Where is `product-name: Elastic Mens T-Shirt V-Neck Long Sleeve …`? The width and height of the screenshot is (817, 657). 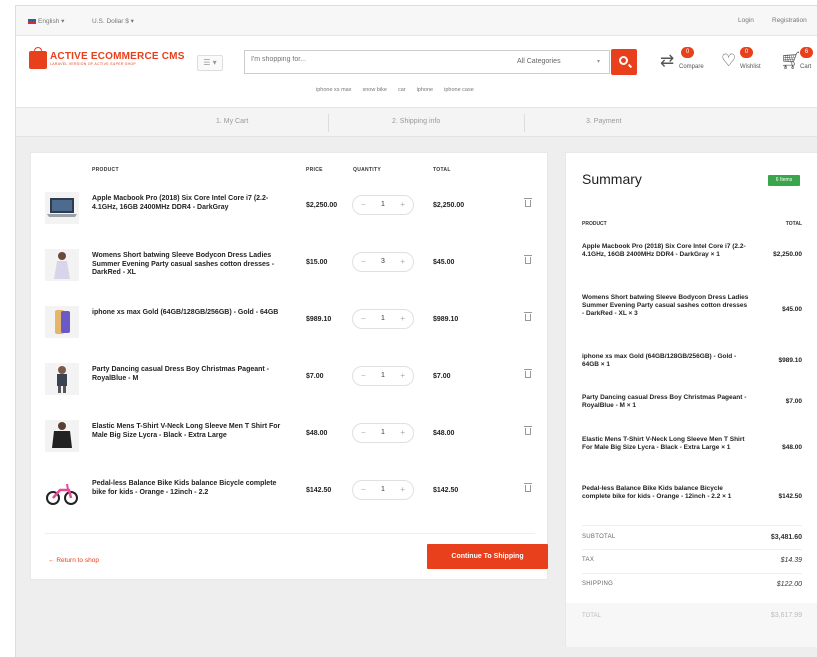
product-name: Elastic Mens T-Shirt V-Neck Long Sleeve … is located at coordinates (192, 431).